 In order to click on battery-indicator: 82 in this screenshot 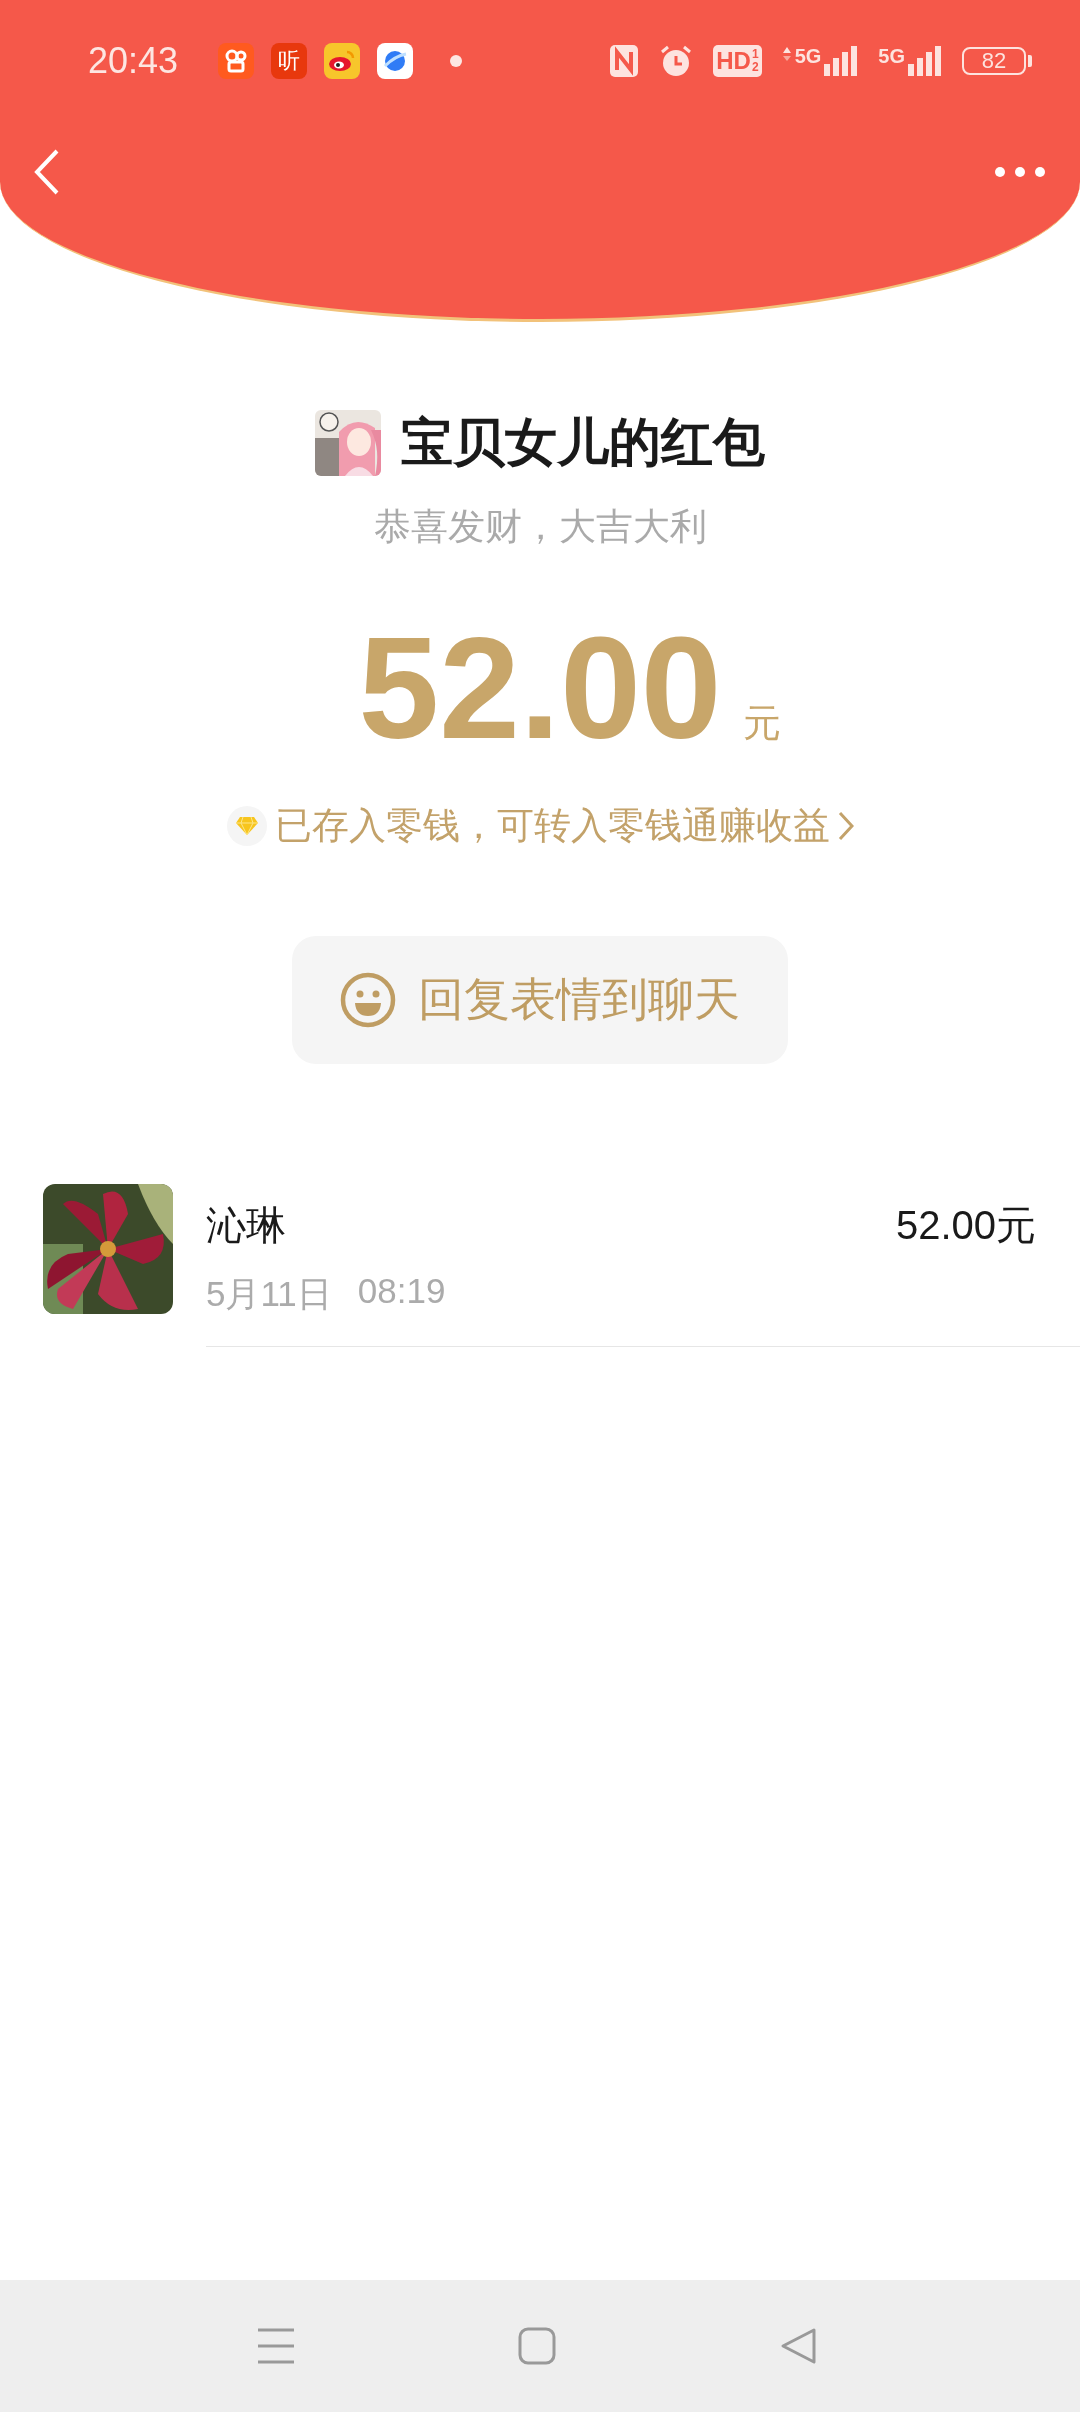, I will do `click(997, 61)`.